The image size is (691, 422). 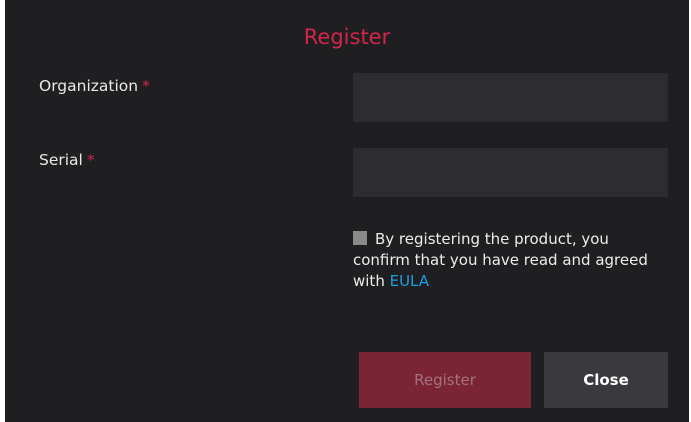 What do you see at coordinates (89, 86) in the screenshot?
I see `organization-label-text: Organization` at bounding box center [89, 86].